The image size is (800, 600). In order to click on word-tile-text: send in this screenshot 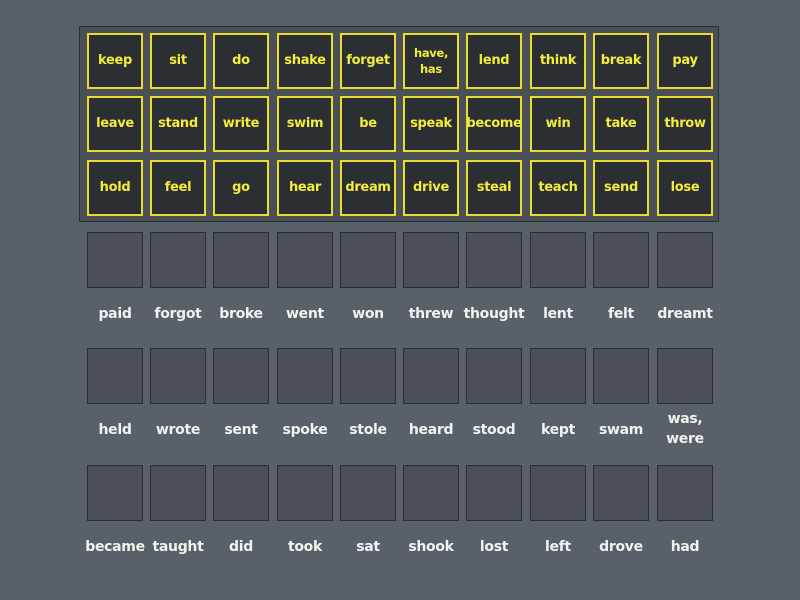, I will do `click(621, 187)`.